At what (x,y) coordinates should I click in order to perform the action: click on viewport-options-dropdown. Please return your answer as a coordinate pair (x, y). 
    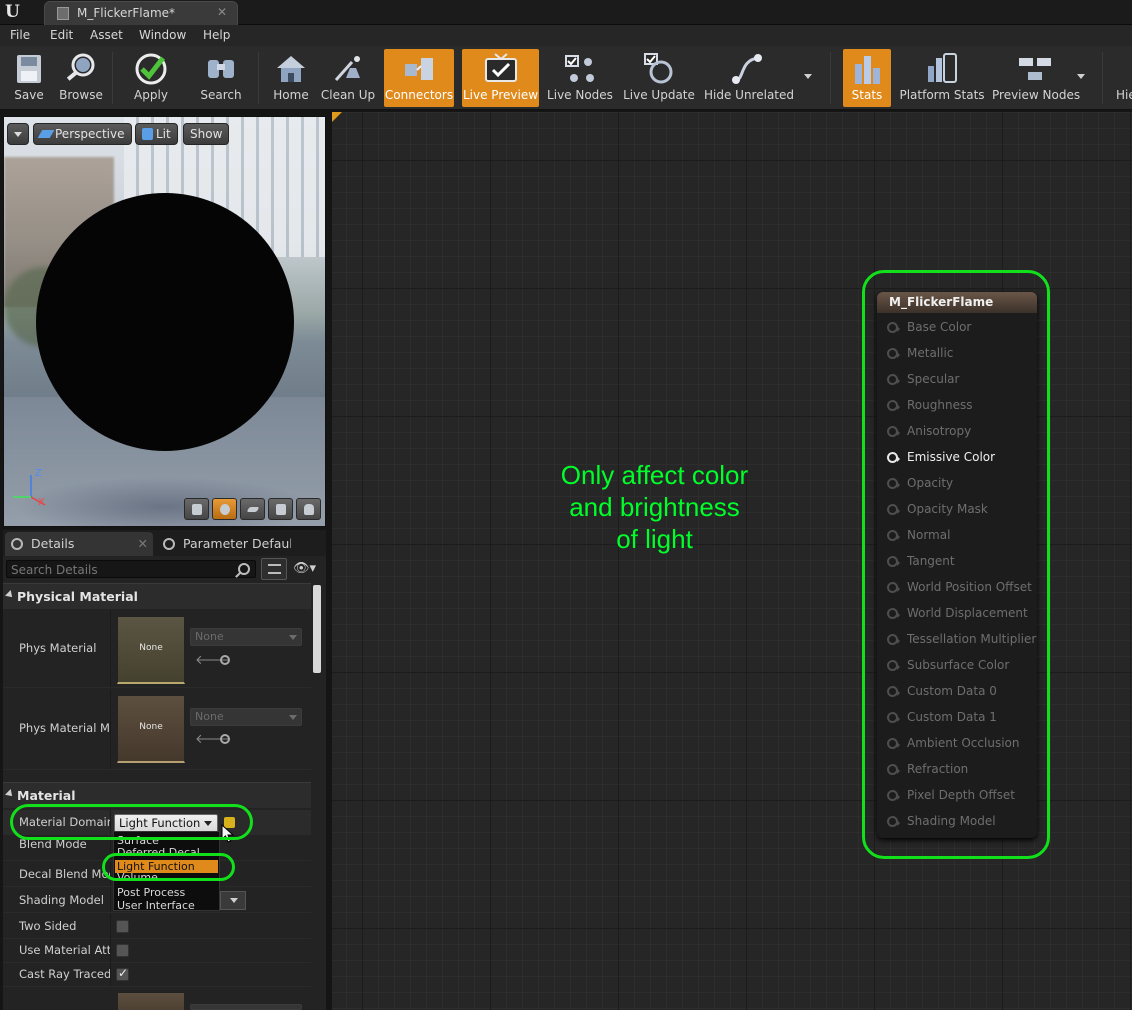
    Looking at the image, I should click on (18, 134).